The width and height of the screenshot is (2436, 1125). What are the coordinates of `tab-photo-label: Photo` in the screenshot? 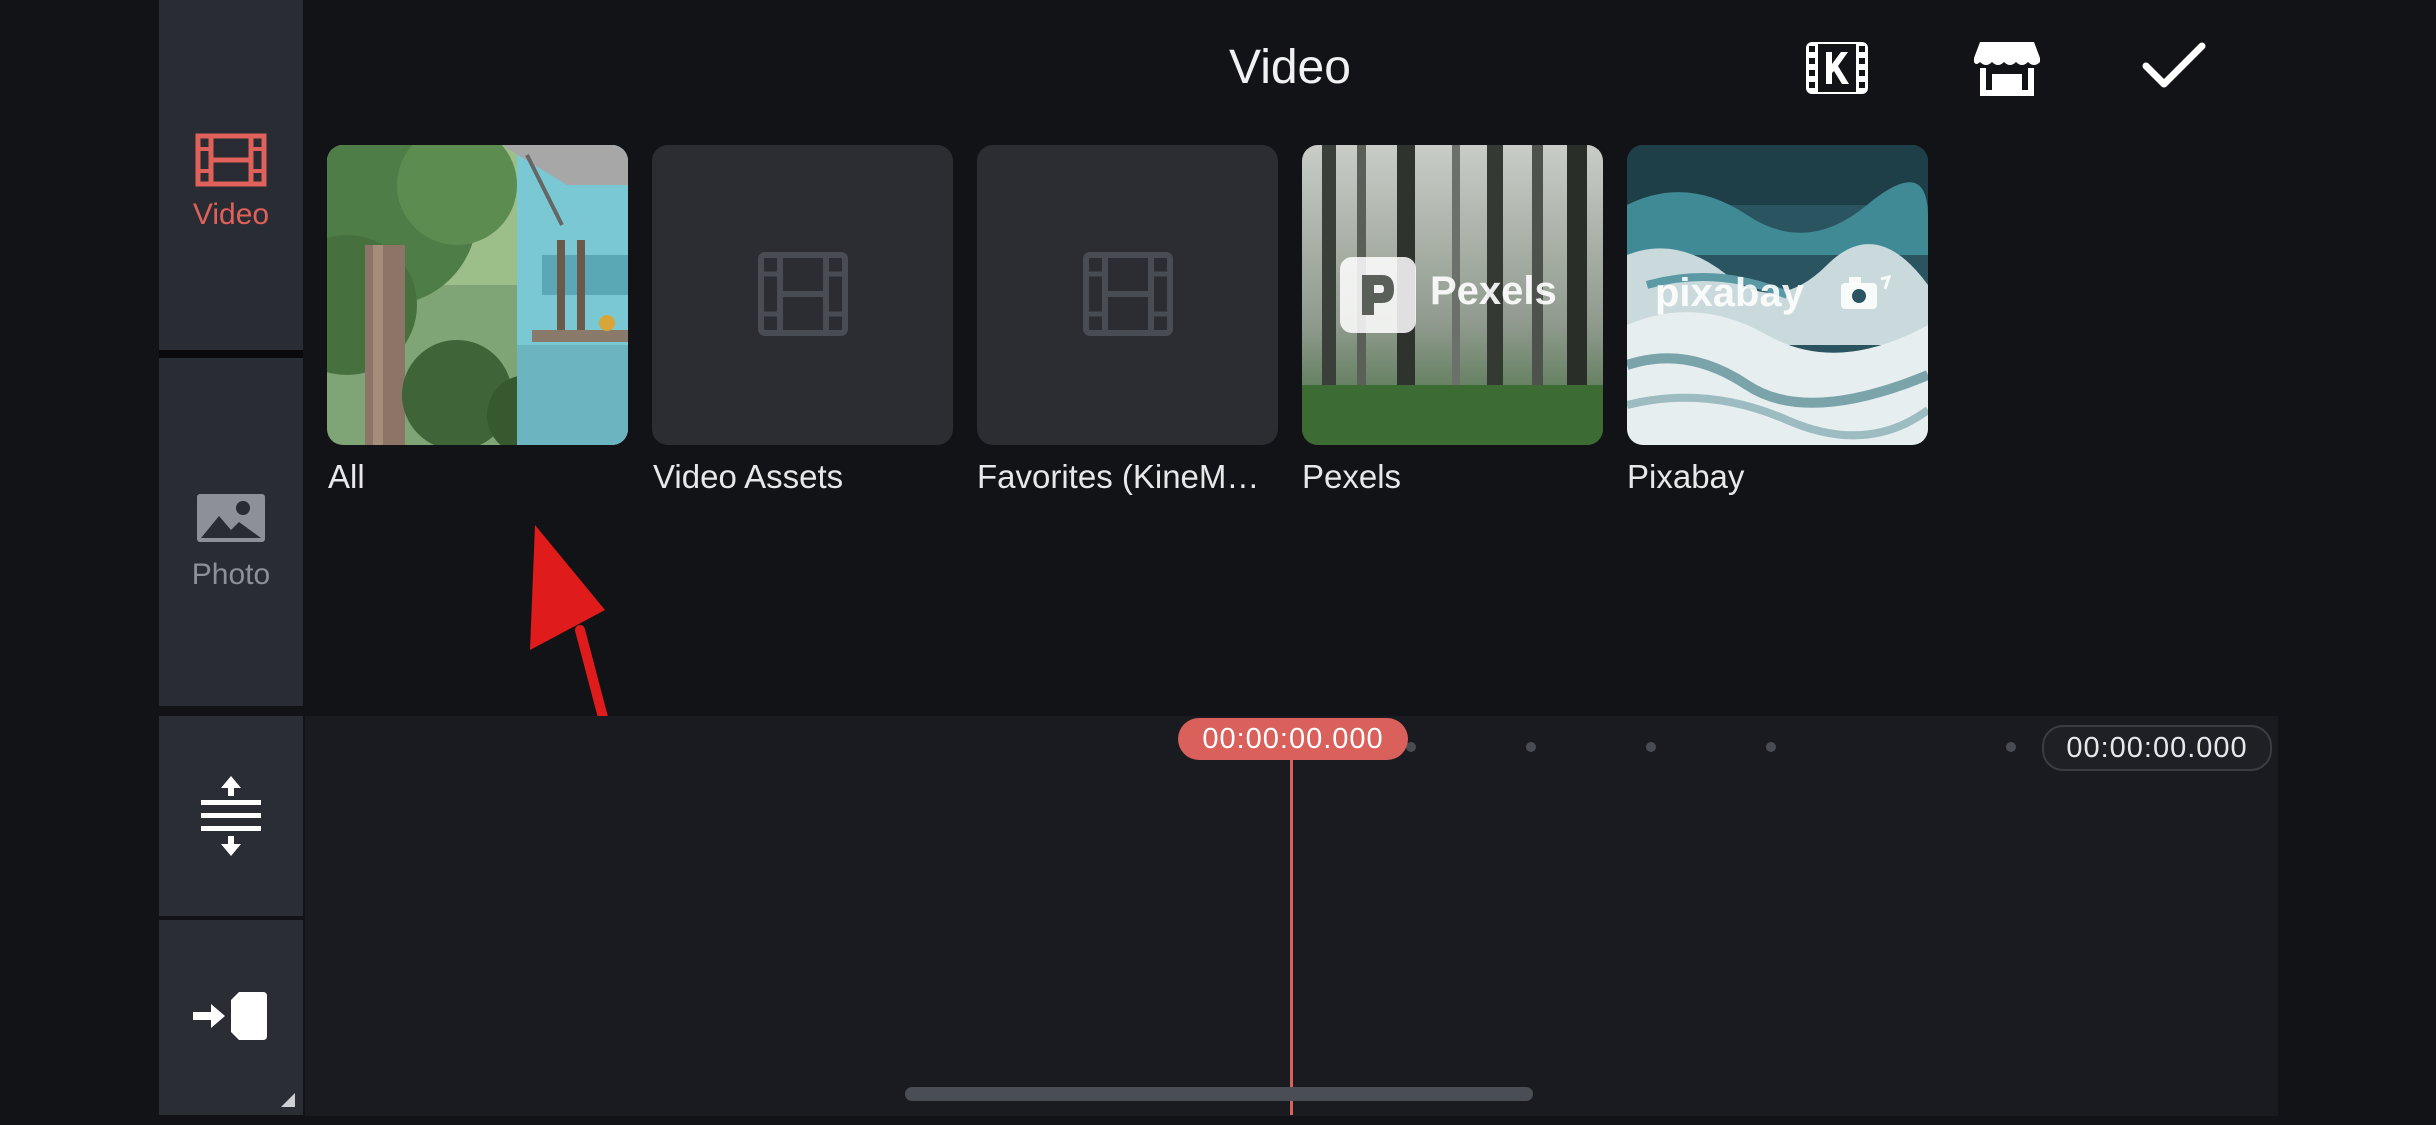 It's located at (231, 574).